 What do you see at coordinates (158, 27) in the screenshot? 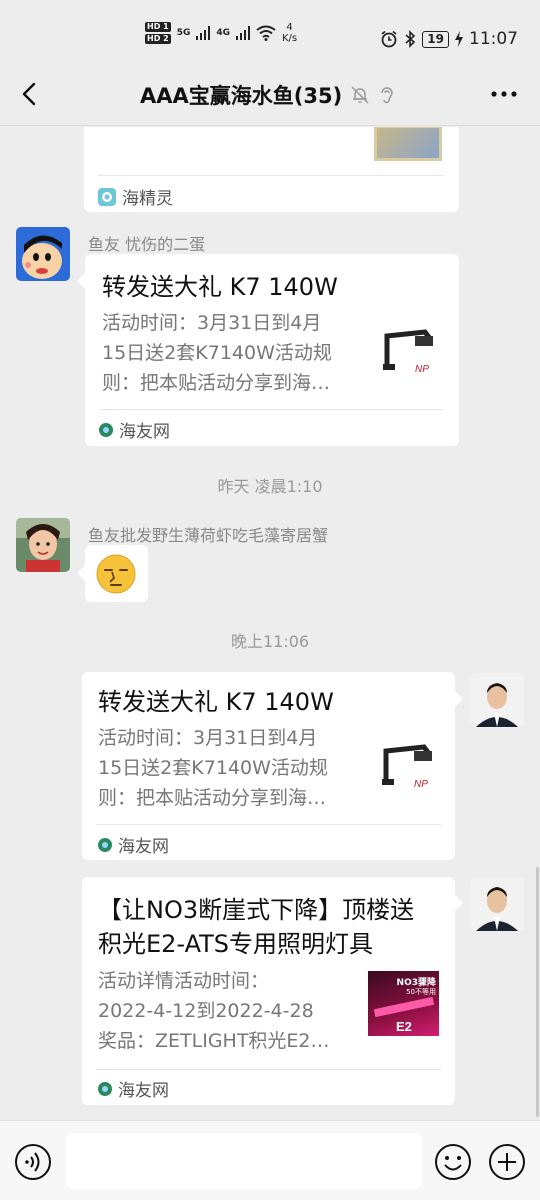
I see `hd1-label: HD 1` at bounding box center [158, 27].